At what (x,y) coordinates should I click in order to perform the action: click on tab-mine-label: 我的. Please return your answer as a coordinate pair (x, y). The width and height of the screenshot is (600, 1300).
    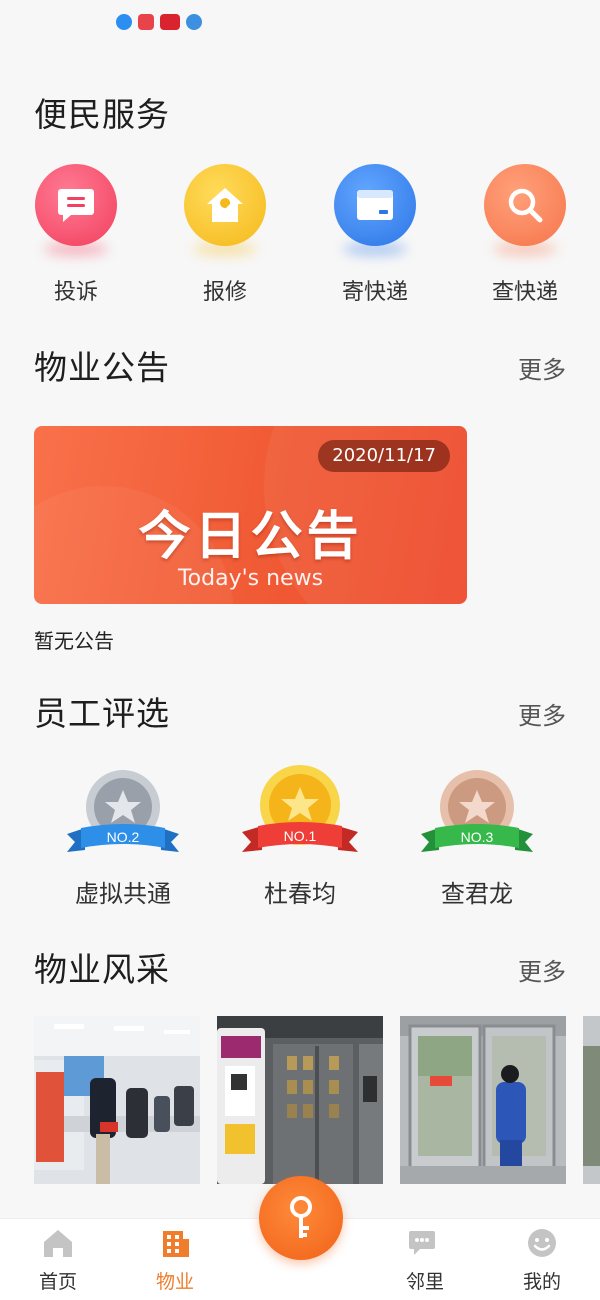
    Looking at the image, I should click on (541, 1282).